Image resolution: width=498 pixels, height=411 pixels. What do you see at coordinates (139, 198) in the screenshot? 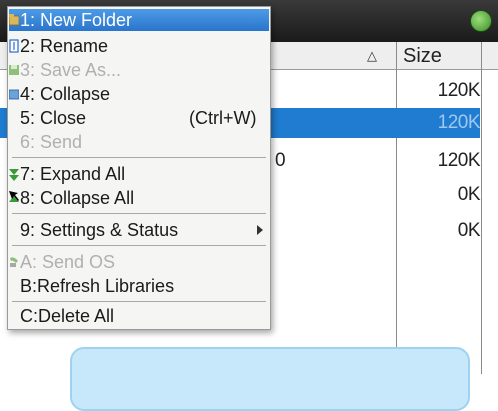
I see `menu-item-collapse-all: 8: Collapse All` at bounding box center [139, 198].